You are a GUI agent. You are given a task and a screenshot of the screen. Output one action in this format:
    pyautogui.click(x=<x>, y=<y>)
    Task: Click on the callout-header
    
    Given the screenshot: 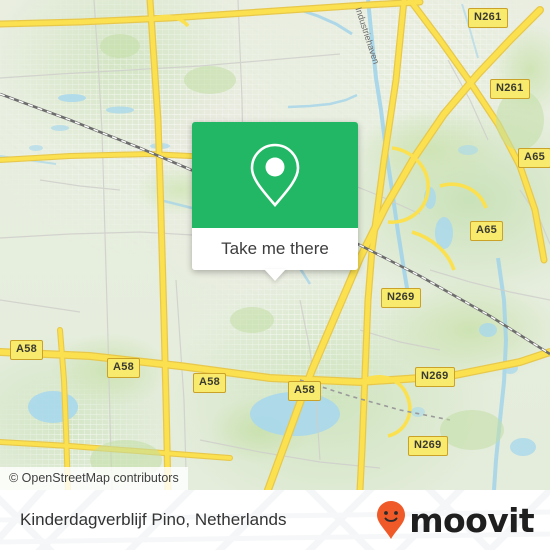 What is the action you would take?
    pyautogui.click(x=275, y=175)
    